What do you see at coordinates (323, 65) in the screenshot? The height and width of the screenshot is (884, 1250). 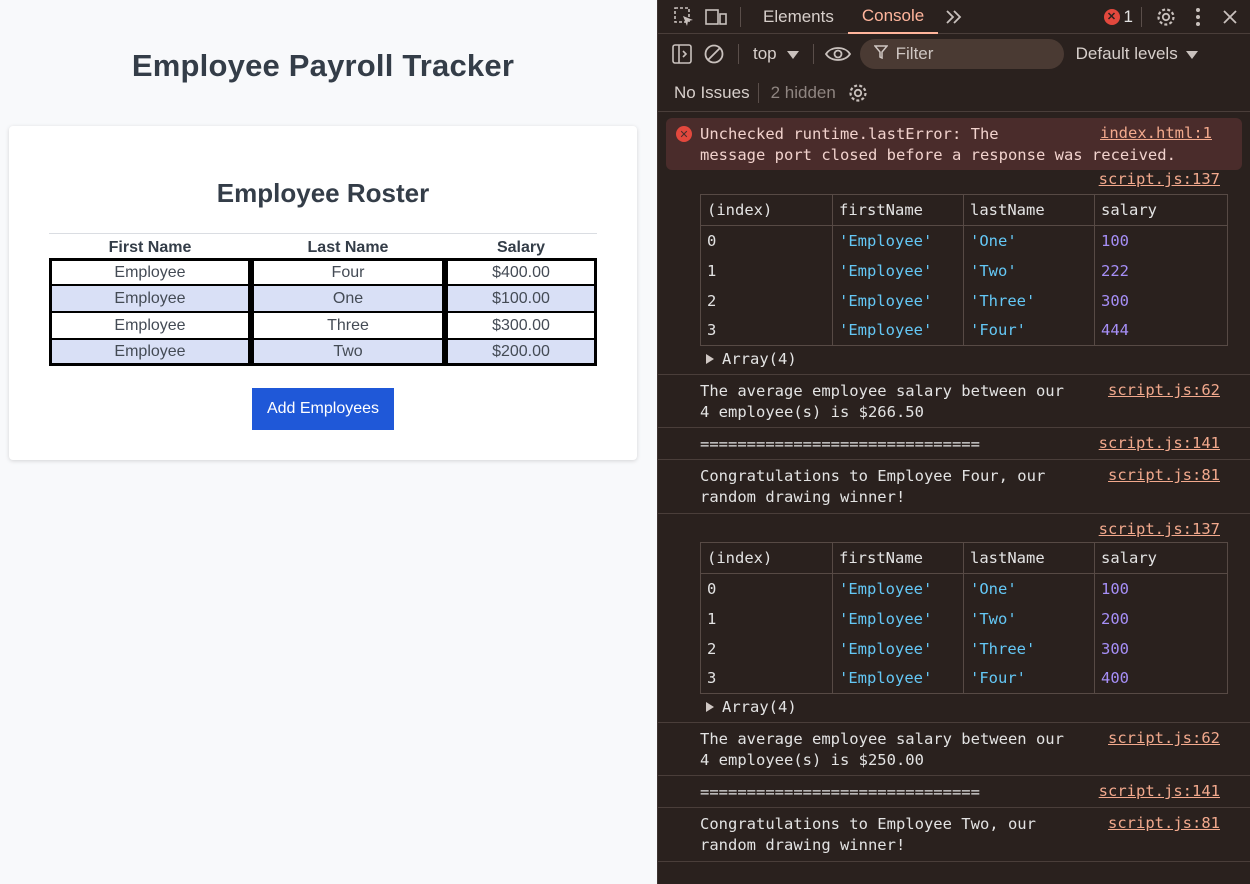 I see `page-title: Employee Payroll Tracker` at bounding box center [323, 65].